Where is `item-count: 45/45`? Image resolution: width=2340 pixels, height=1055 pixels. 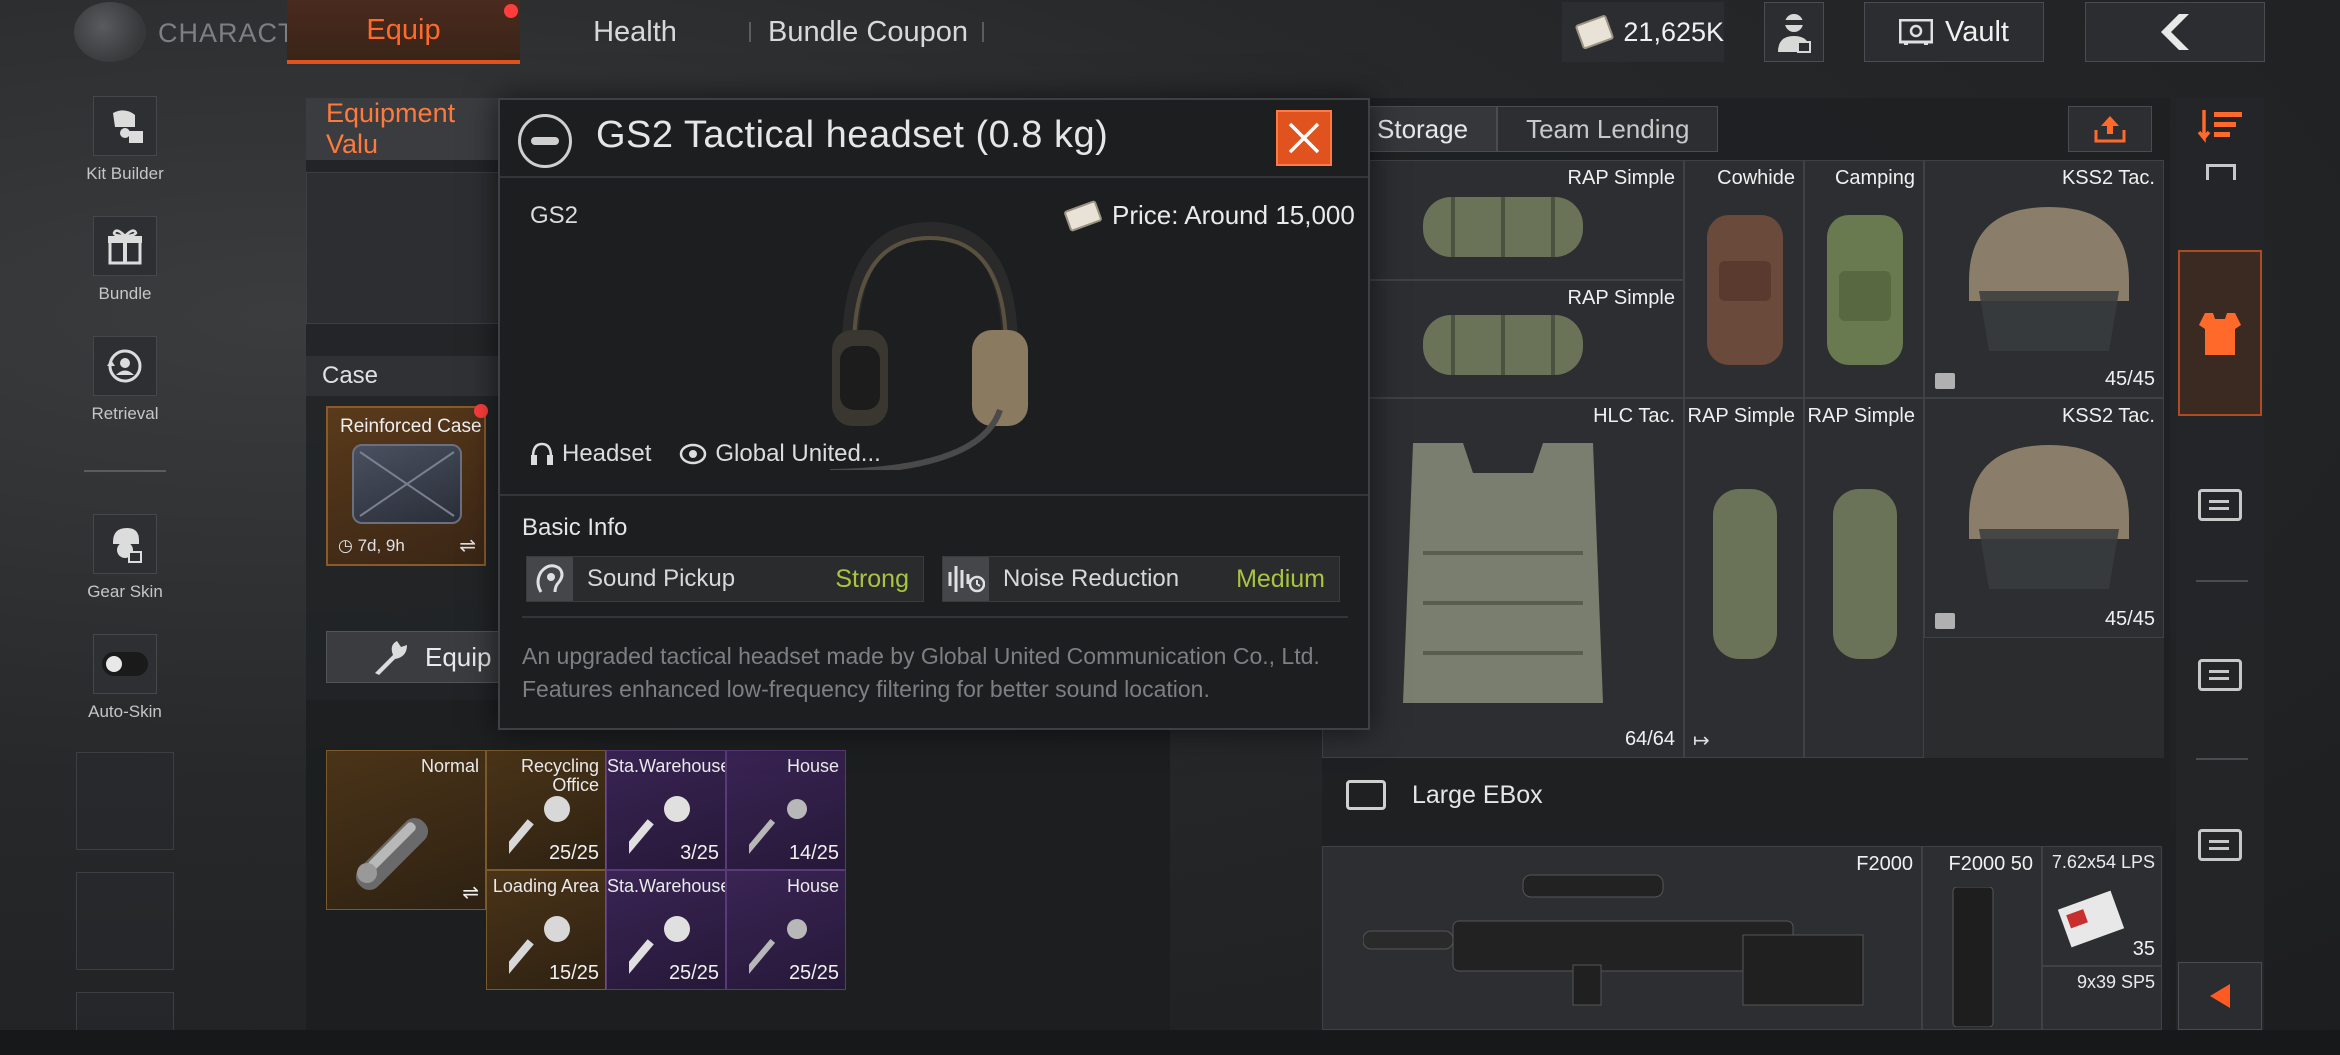 item-count: 45/45 is located at coordinates (2129, 619).